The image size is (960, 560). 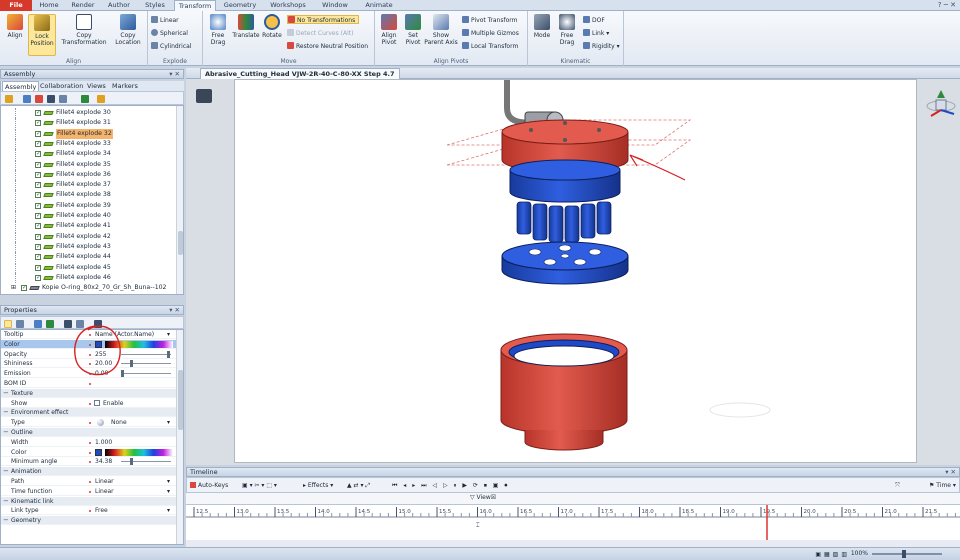 What do you see at coordinates (907, 554) in the screenshot?
I see `zoom-slider` at bounding box center [907, 554].